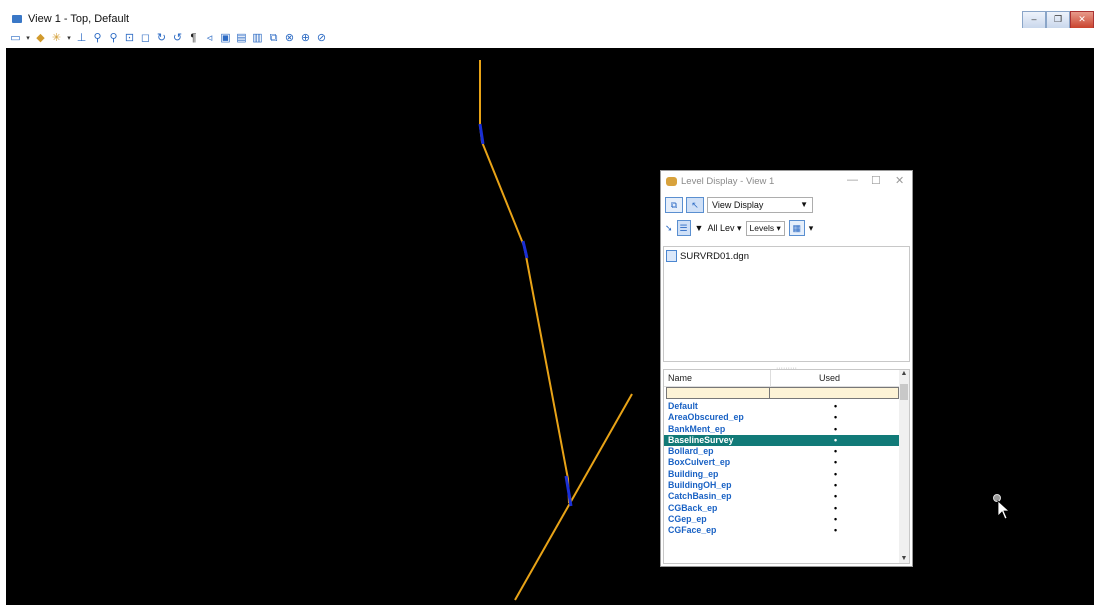 The image size is (1094, 605). I want to click on table-row: BuildingOH_ep •, so click(782, 485).